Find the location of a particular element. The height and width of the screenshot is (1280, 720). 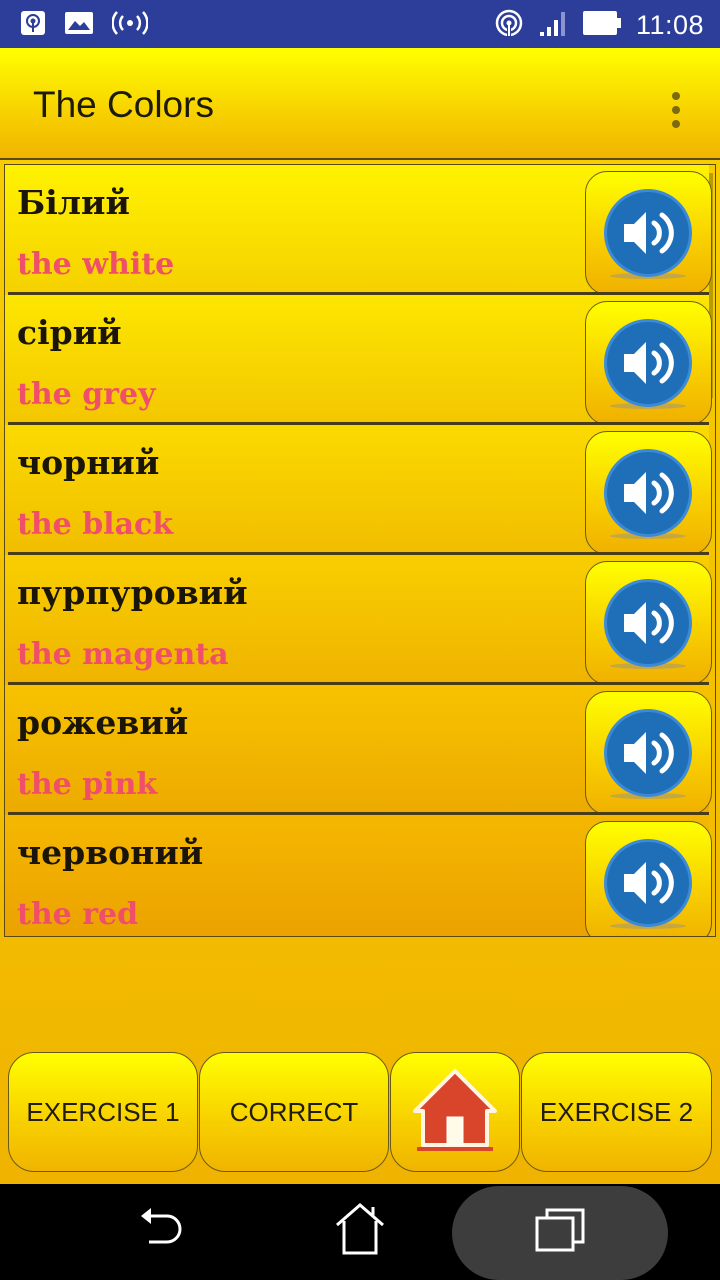

overflow-menu-button is located at coordinates (676, 110).